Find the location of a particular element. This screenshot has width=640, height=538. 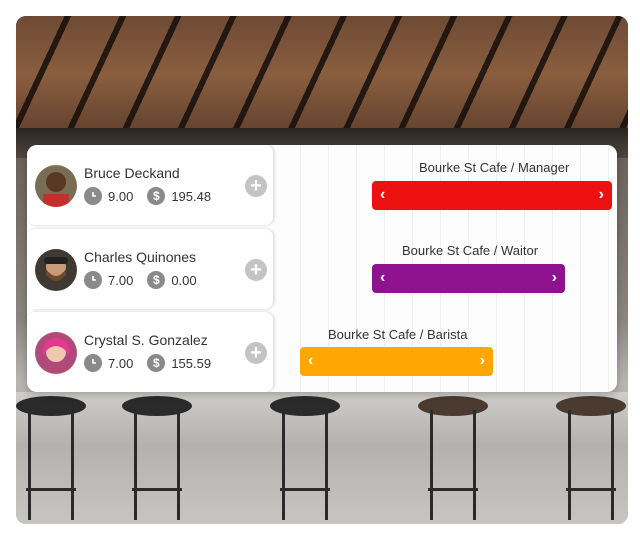

employee-name: Crystal S. Gonzalez is located at coordinates (146, 340).